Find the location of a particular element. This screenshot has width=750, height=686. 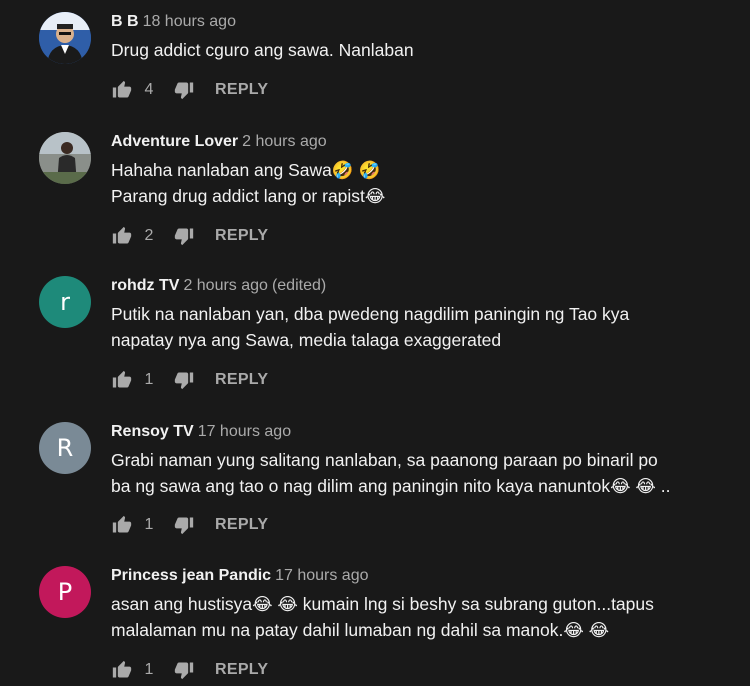

avatar-letter: R is located at coordinates (65, 448).